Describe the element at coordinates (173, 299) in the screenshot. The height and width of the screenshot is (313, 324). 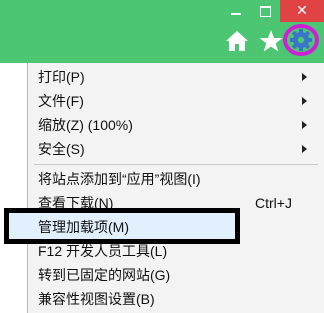
I see `menu-item-compatibility-view: 兼容性视图设置(B)` at that location.